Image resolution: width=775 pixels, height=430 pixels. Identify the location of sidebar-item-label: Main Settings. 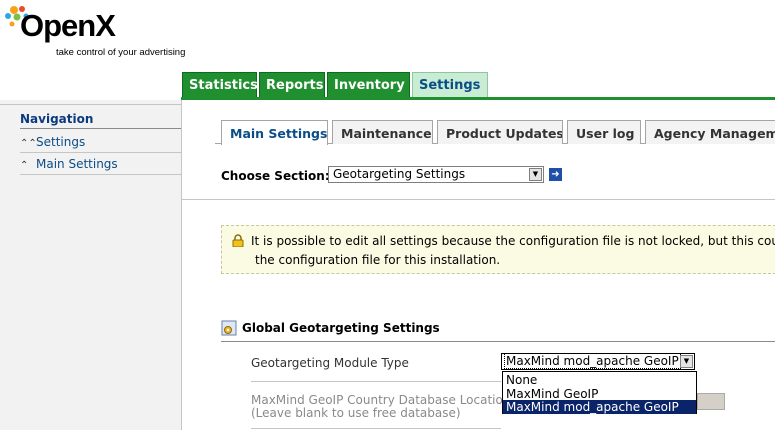
(77, 164).